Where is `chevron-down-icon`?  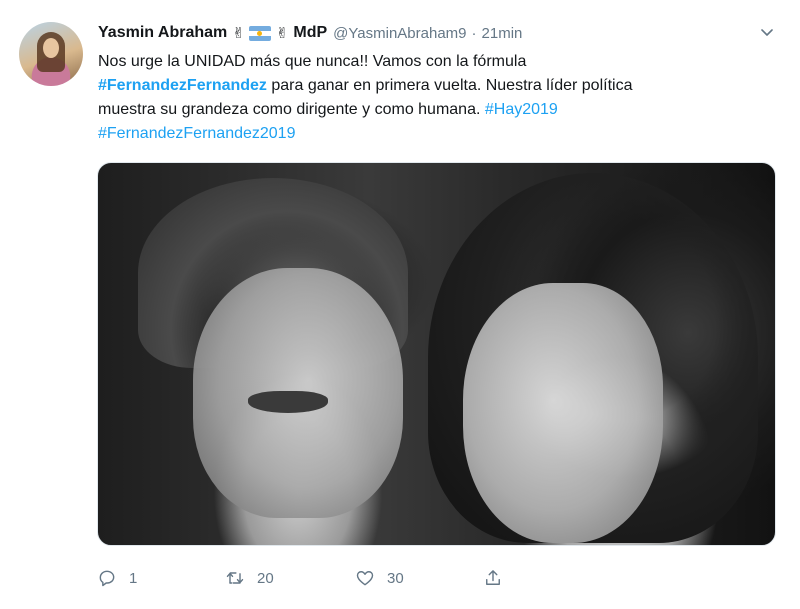
chevron-down-icon is located at coordinates (767, 32).